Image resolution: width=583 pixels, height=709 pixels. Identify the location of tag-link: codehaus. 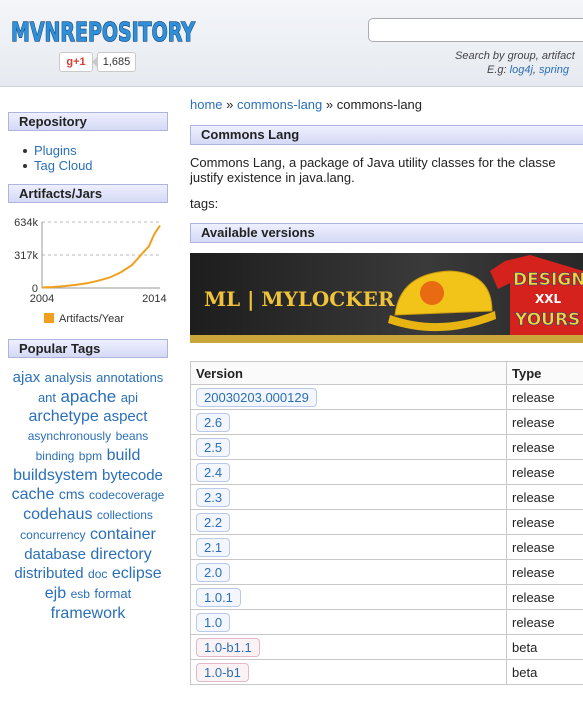
(57, 514).